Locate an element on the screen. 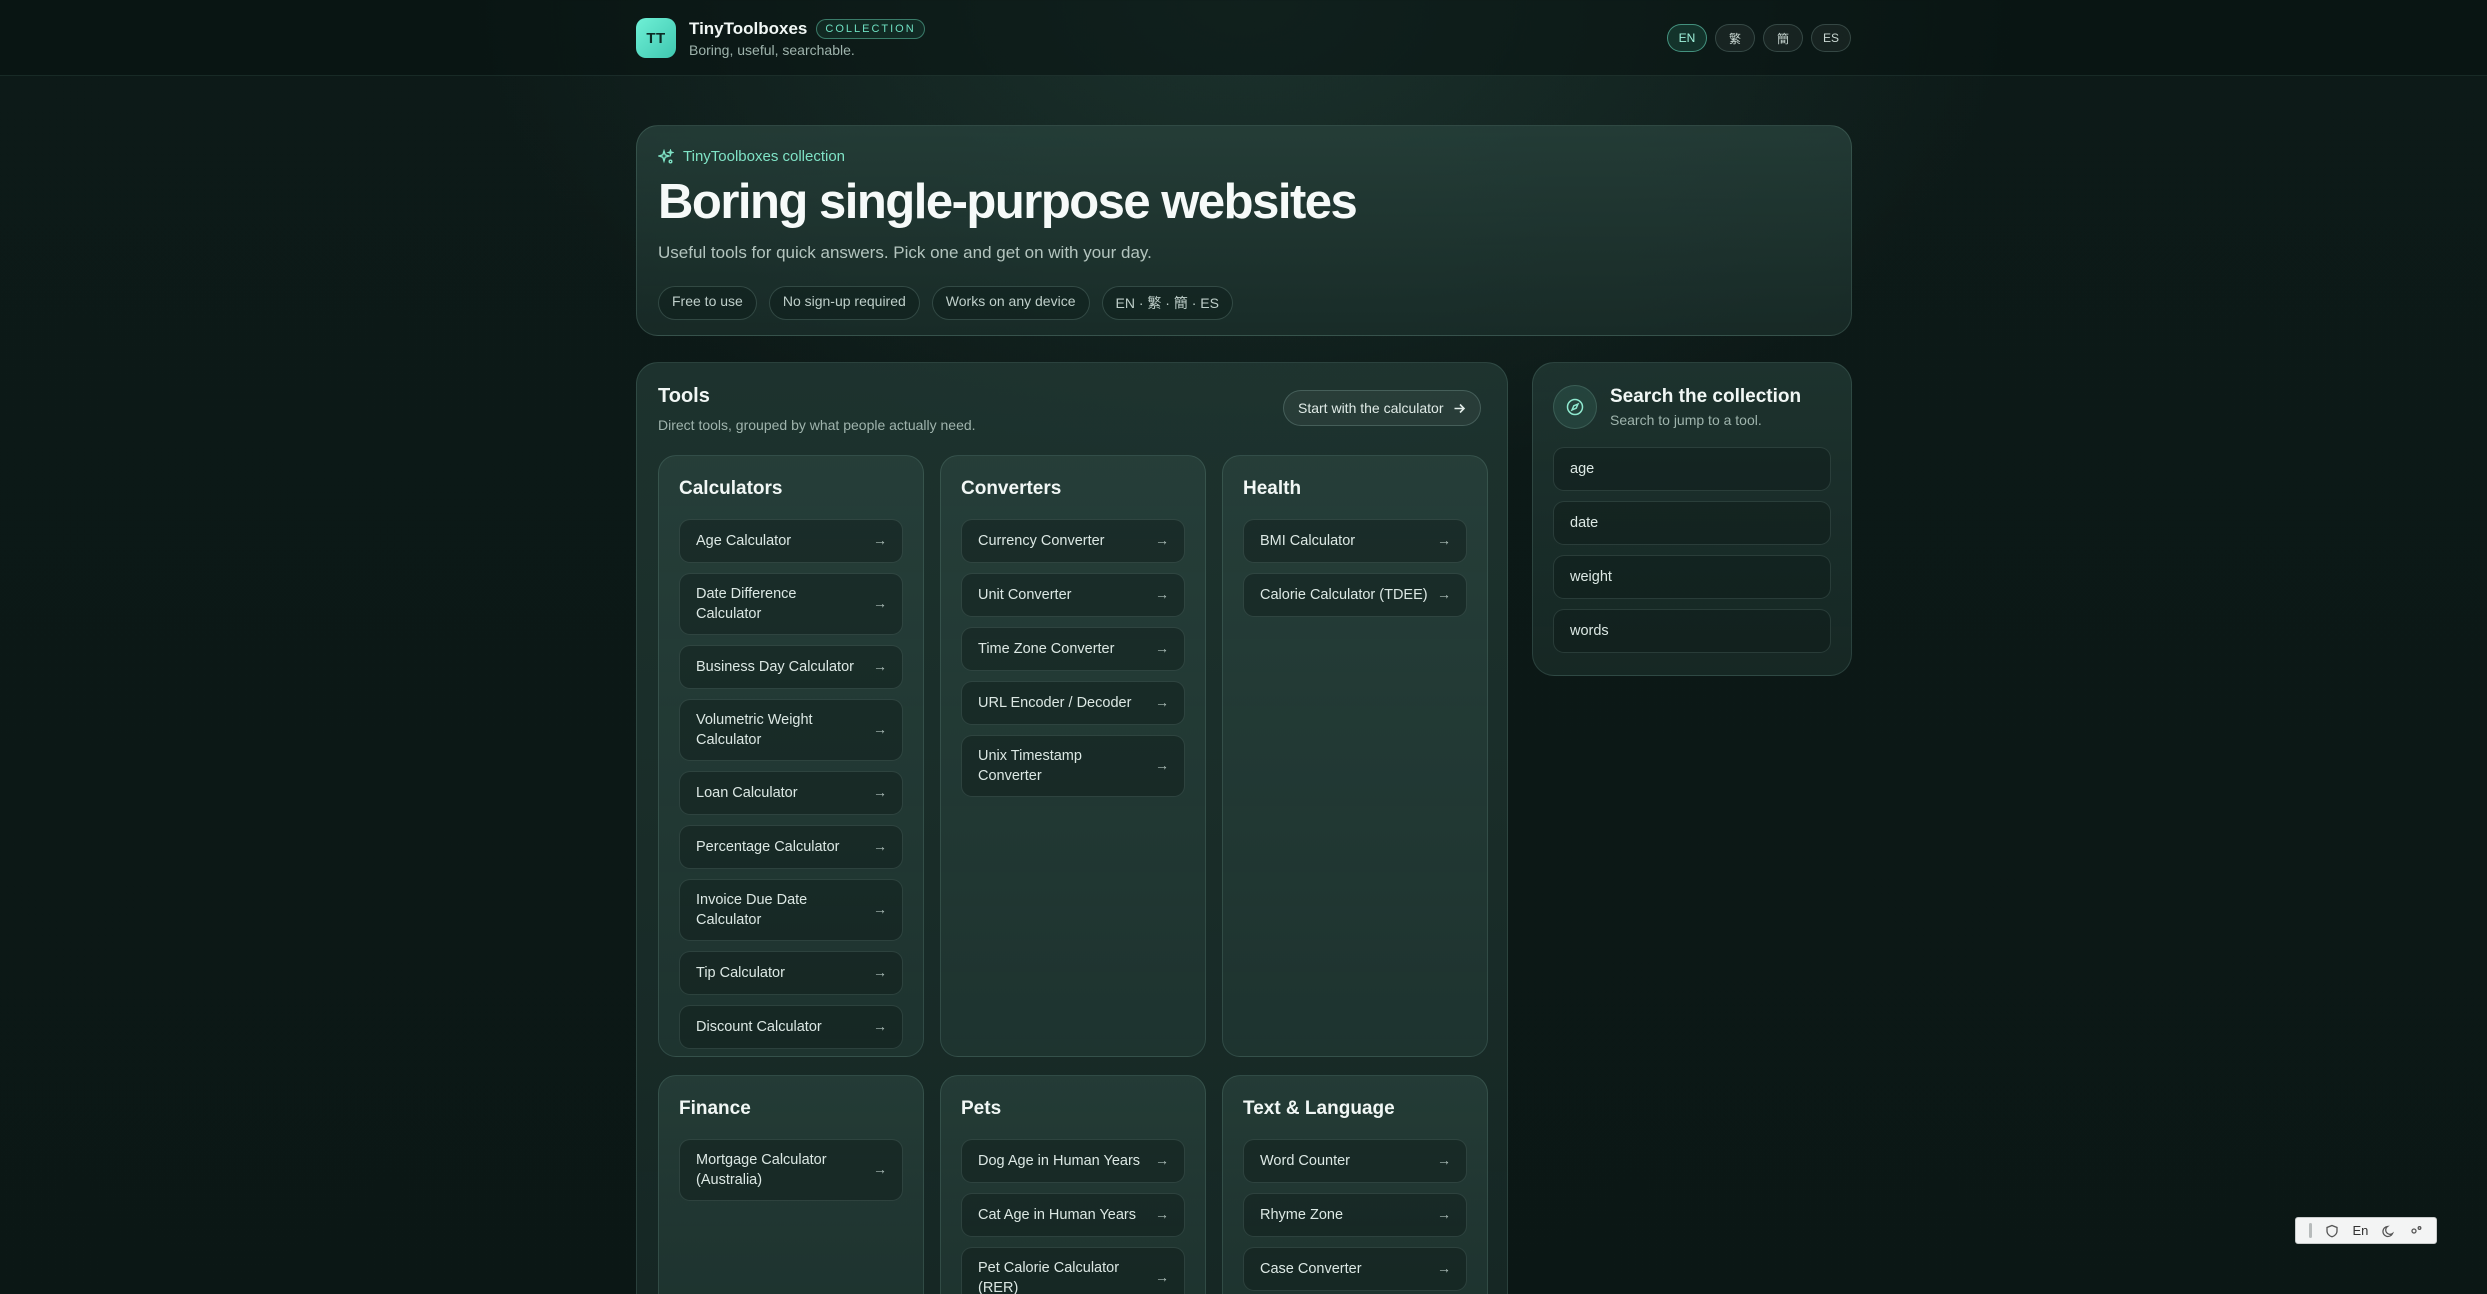  category-title: Calculators is located at coordinates (731, 488).